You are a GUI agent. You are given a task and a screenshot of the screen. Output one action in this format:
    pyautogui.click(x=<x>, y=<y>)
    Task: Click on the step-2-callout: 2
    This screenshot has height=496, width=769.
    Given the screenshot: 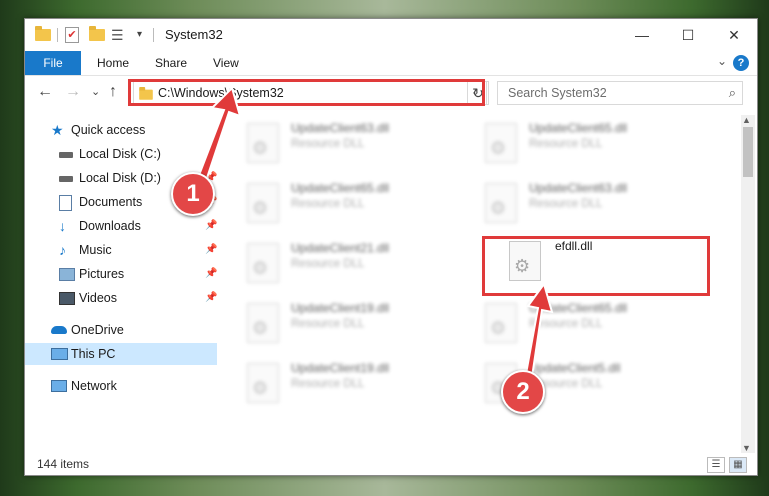 What is the action you would take?
    pyautogui.click(x=523, y=392)
    